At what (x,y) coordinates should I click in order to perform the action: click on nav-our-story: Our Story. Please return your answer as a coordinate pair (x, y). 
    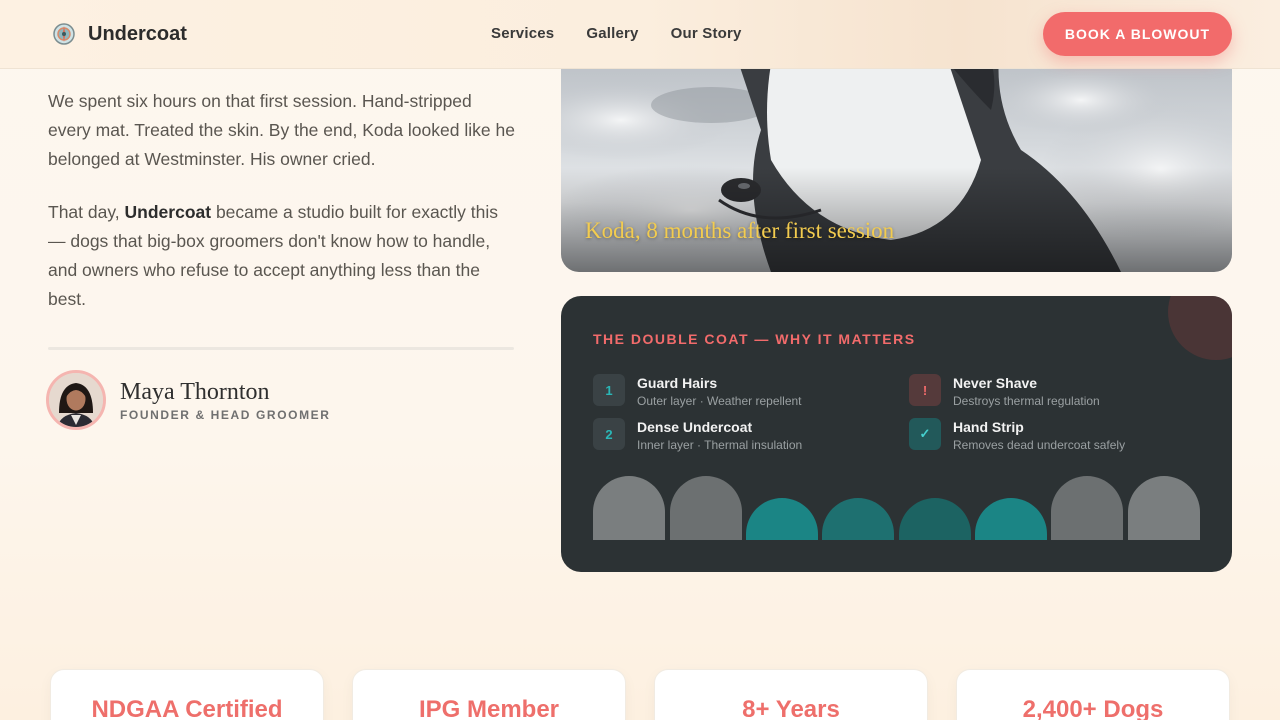
    Looking at the image, I should click on (706, 33).